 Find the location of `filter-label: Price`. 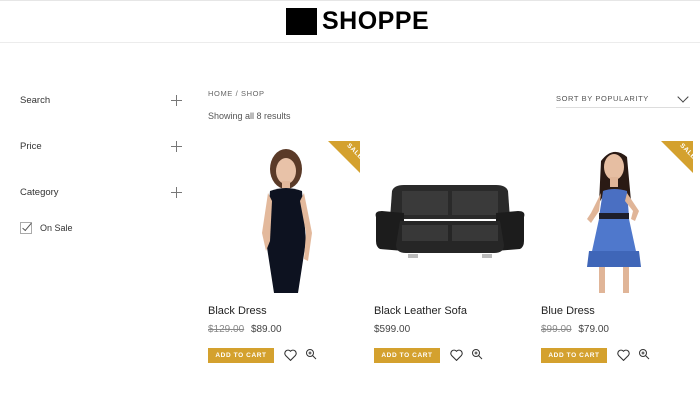

filter-label: Price is located at coordinates (31, 146).